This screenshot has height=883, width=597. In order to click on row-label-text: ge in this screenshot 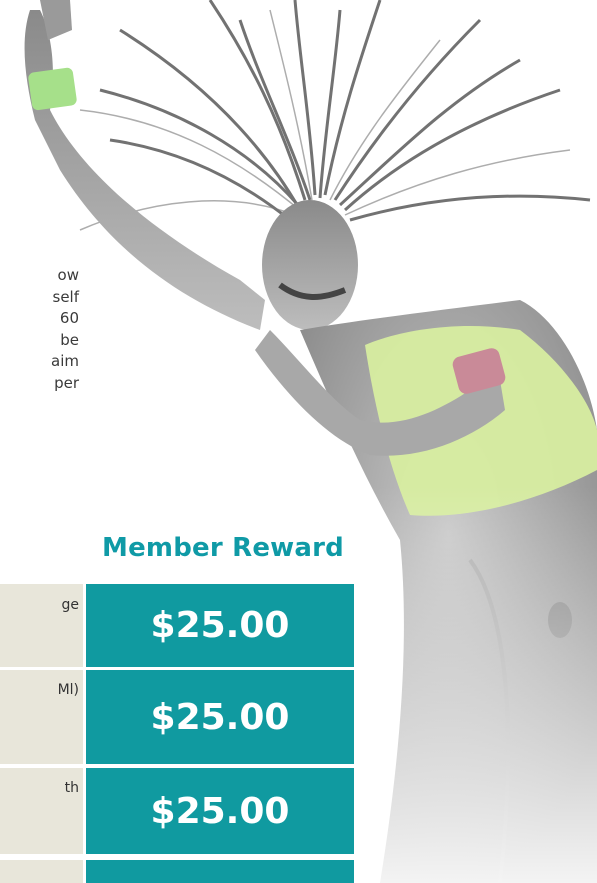, I will do `click(70, 605)`.